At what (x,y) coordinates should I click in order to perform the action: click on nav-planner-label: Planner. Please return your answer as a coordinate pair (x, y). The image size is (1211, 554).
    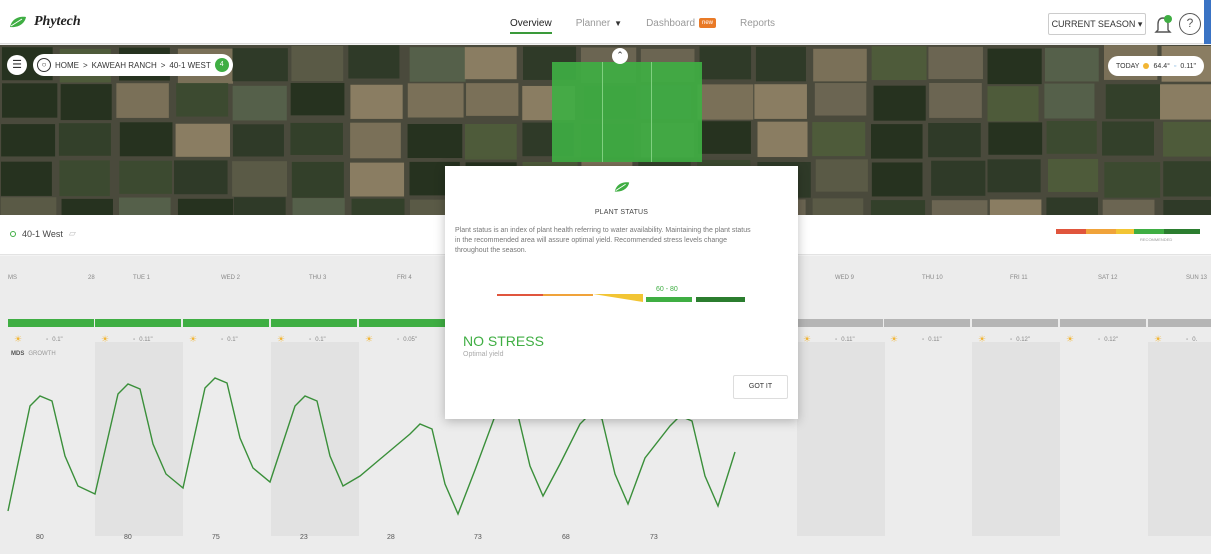
    Looking at the image, I should click on (593, 23).